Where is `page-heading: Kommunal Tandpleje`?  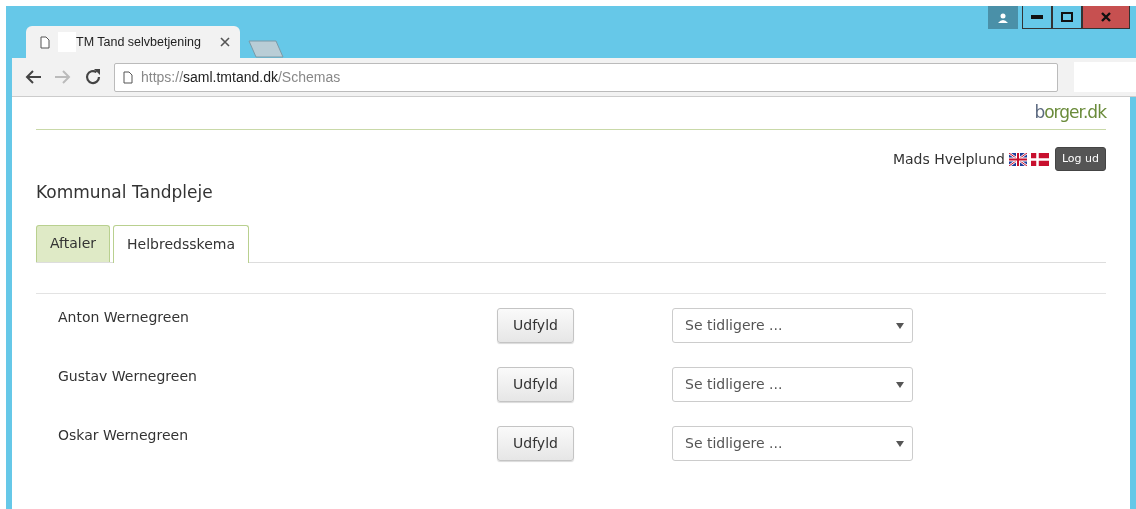 page-heading: Kommunal Tandpleje is located at coordinates (125, 192).